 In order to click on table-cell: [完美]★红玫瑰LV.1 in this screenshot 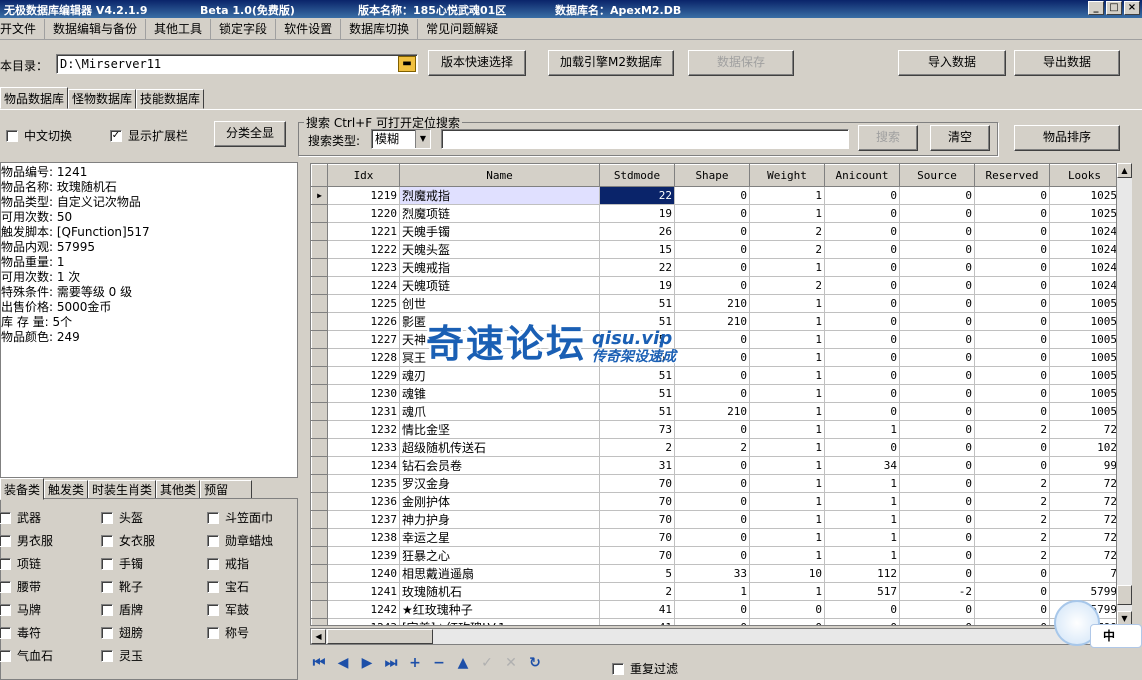, I will do `click(499, 621)`.